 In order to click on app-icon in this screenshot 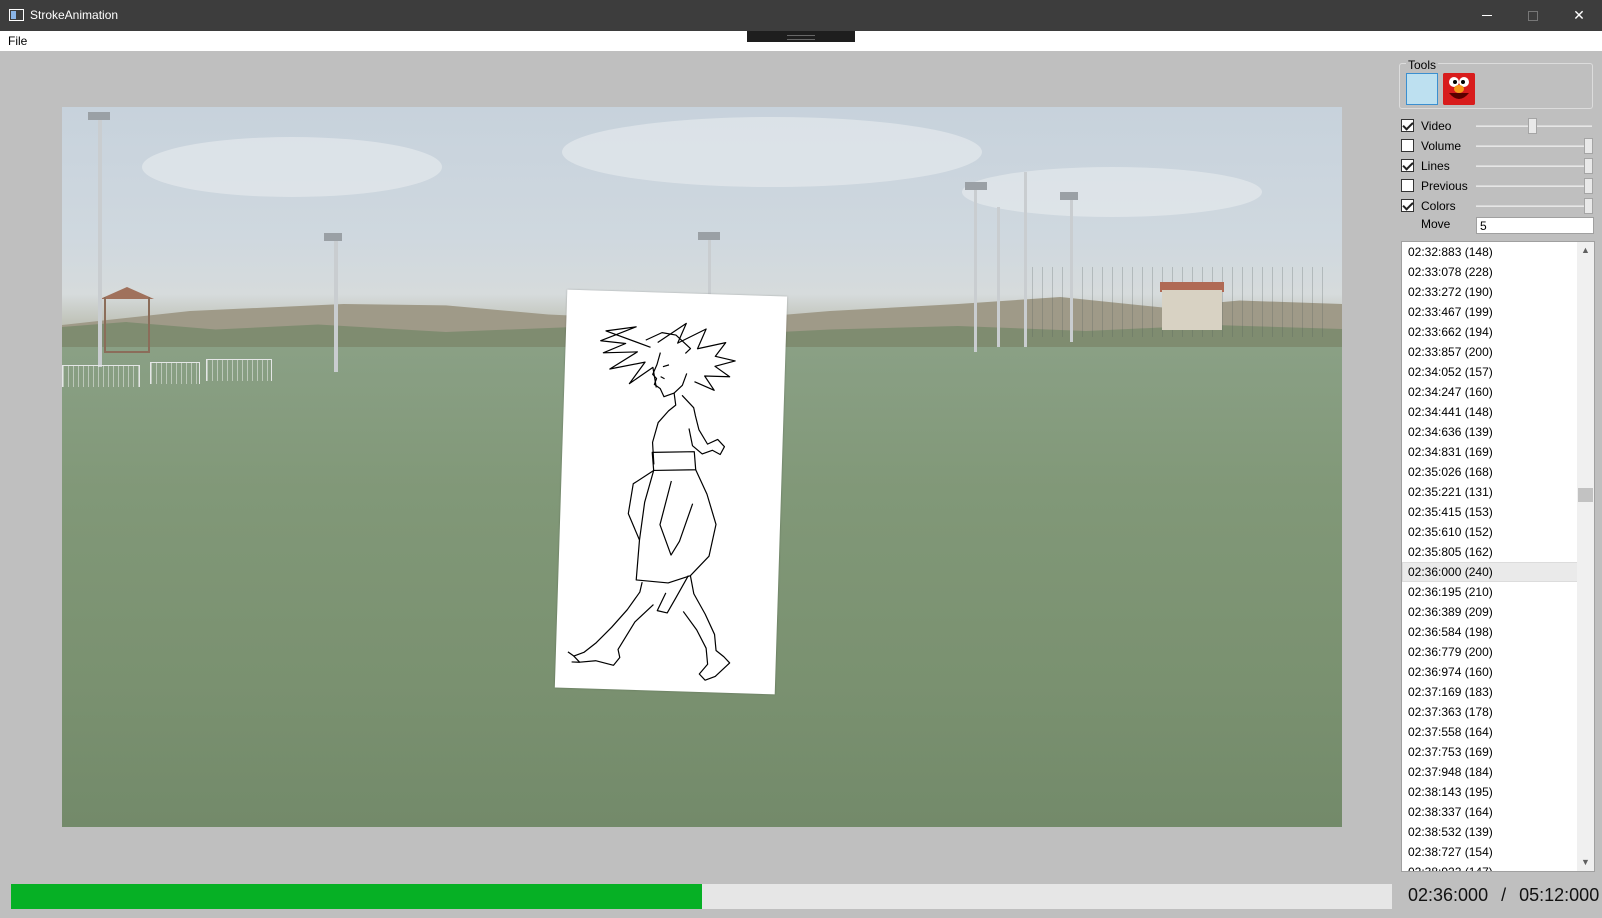, I will do `click(16, 15)`.